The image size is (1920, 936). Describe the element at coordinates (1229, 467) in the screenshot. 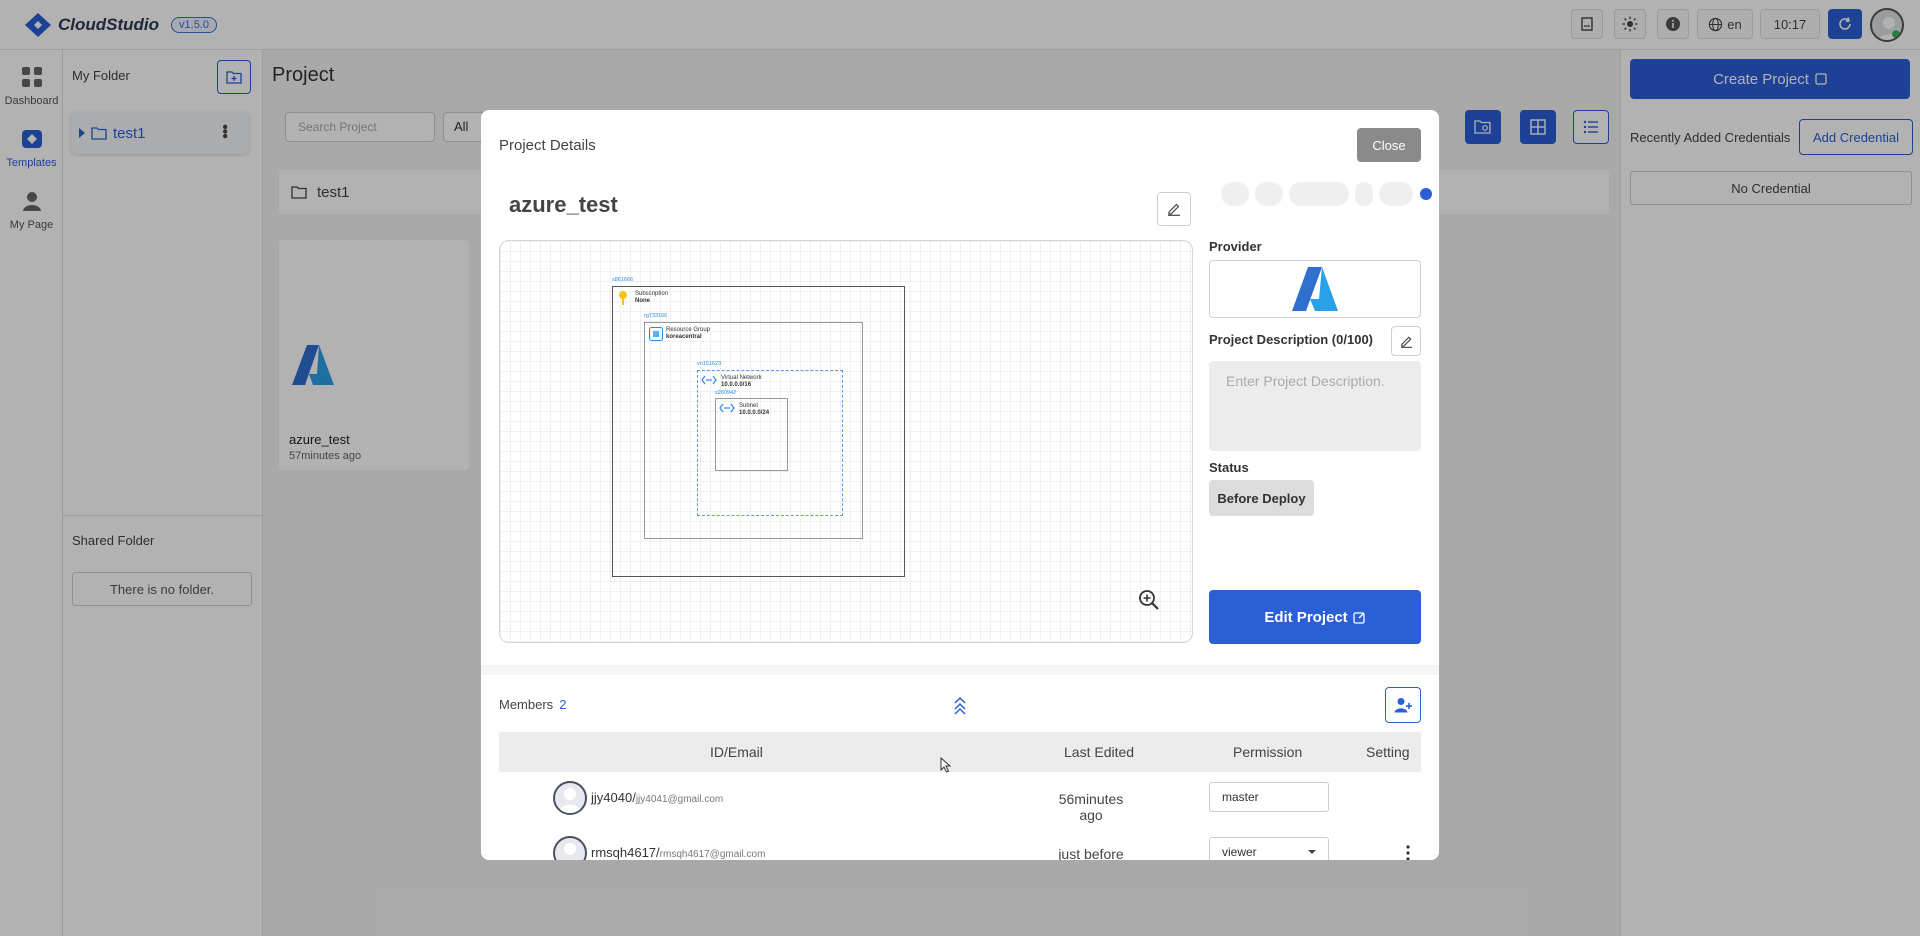

I see `status-label: Status` at that location.